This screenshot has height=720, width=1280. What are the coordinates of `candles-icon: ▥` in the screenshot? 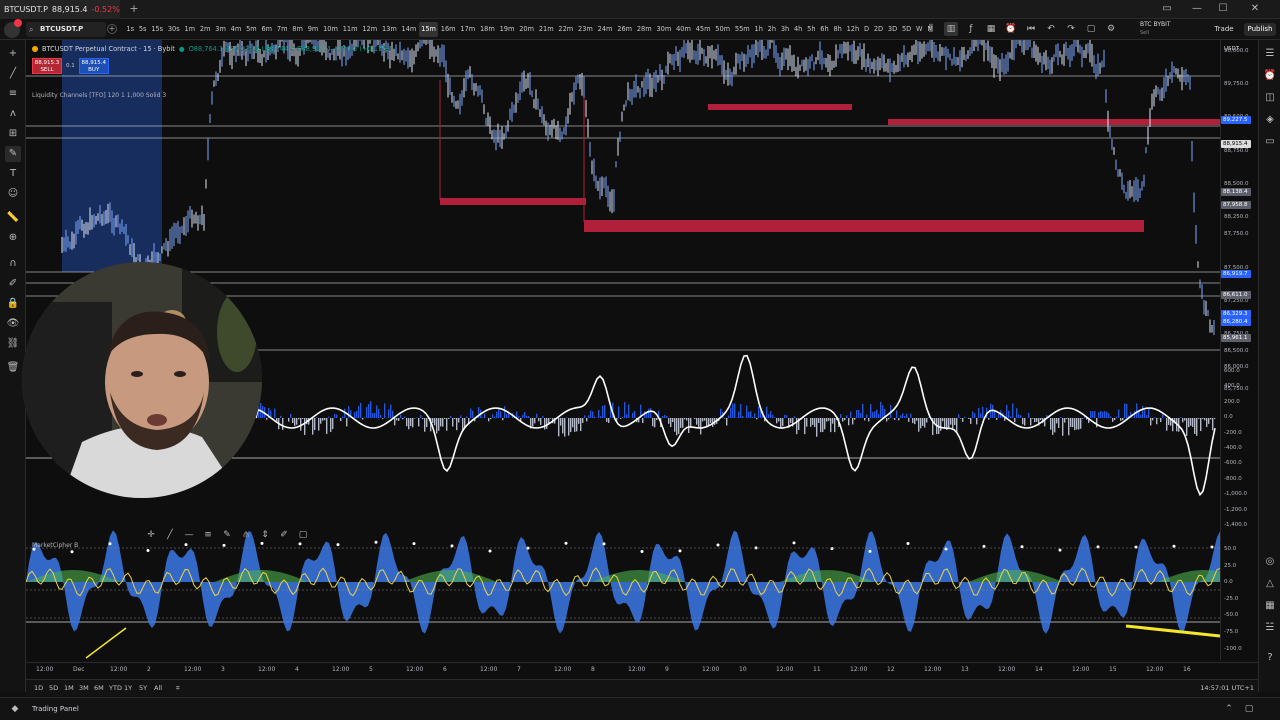 It's located at (951, 29).